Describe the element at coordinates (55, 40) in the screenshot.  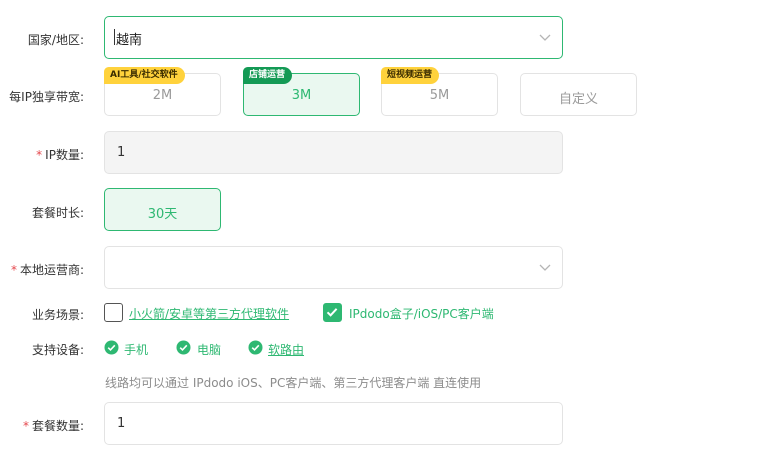
I see `country-label: 国家/地区:` at that location.